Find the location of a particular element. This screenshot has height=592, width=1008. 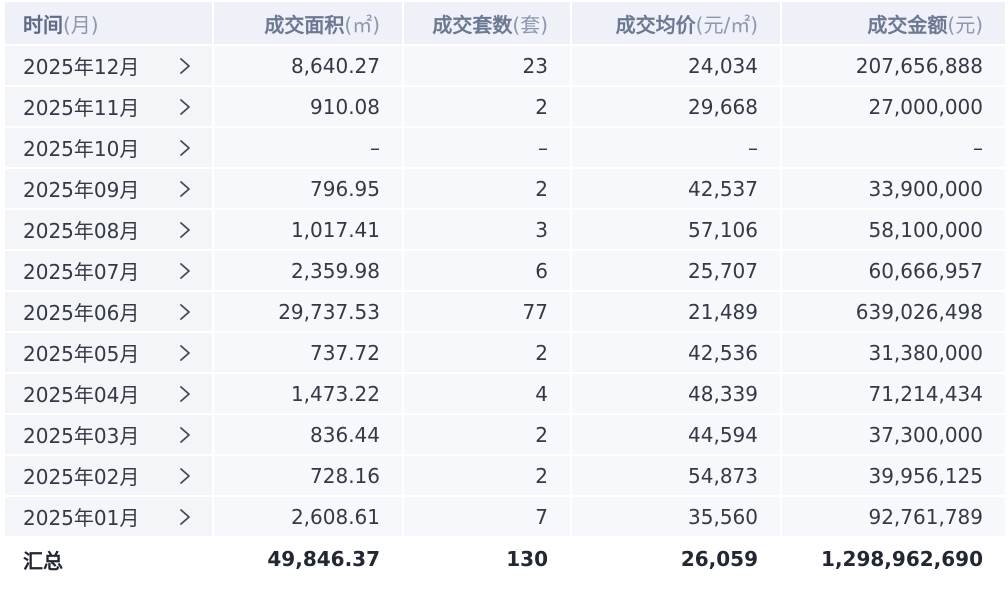

table-row: 2025年11月 910.08 2 29,668 27,000,000 is located at coordinates (505, 106).